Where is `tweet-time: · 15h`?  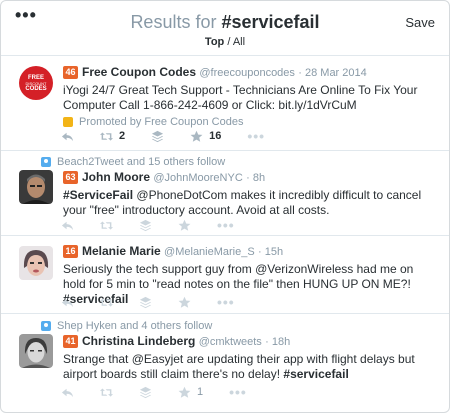 tweet-time: · 15h is located at coordinates (270, 252).